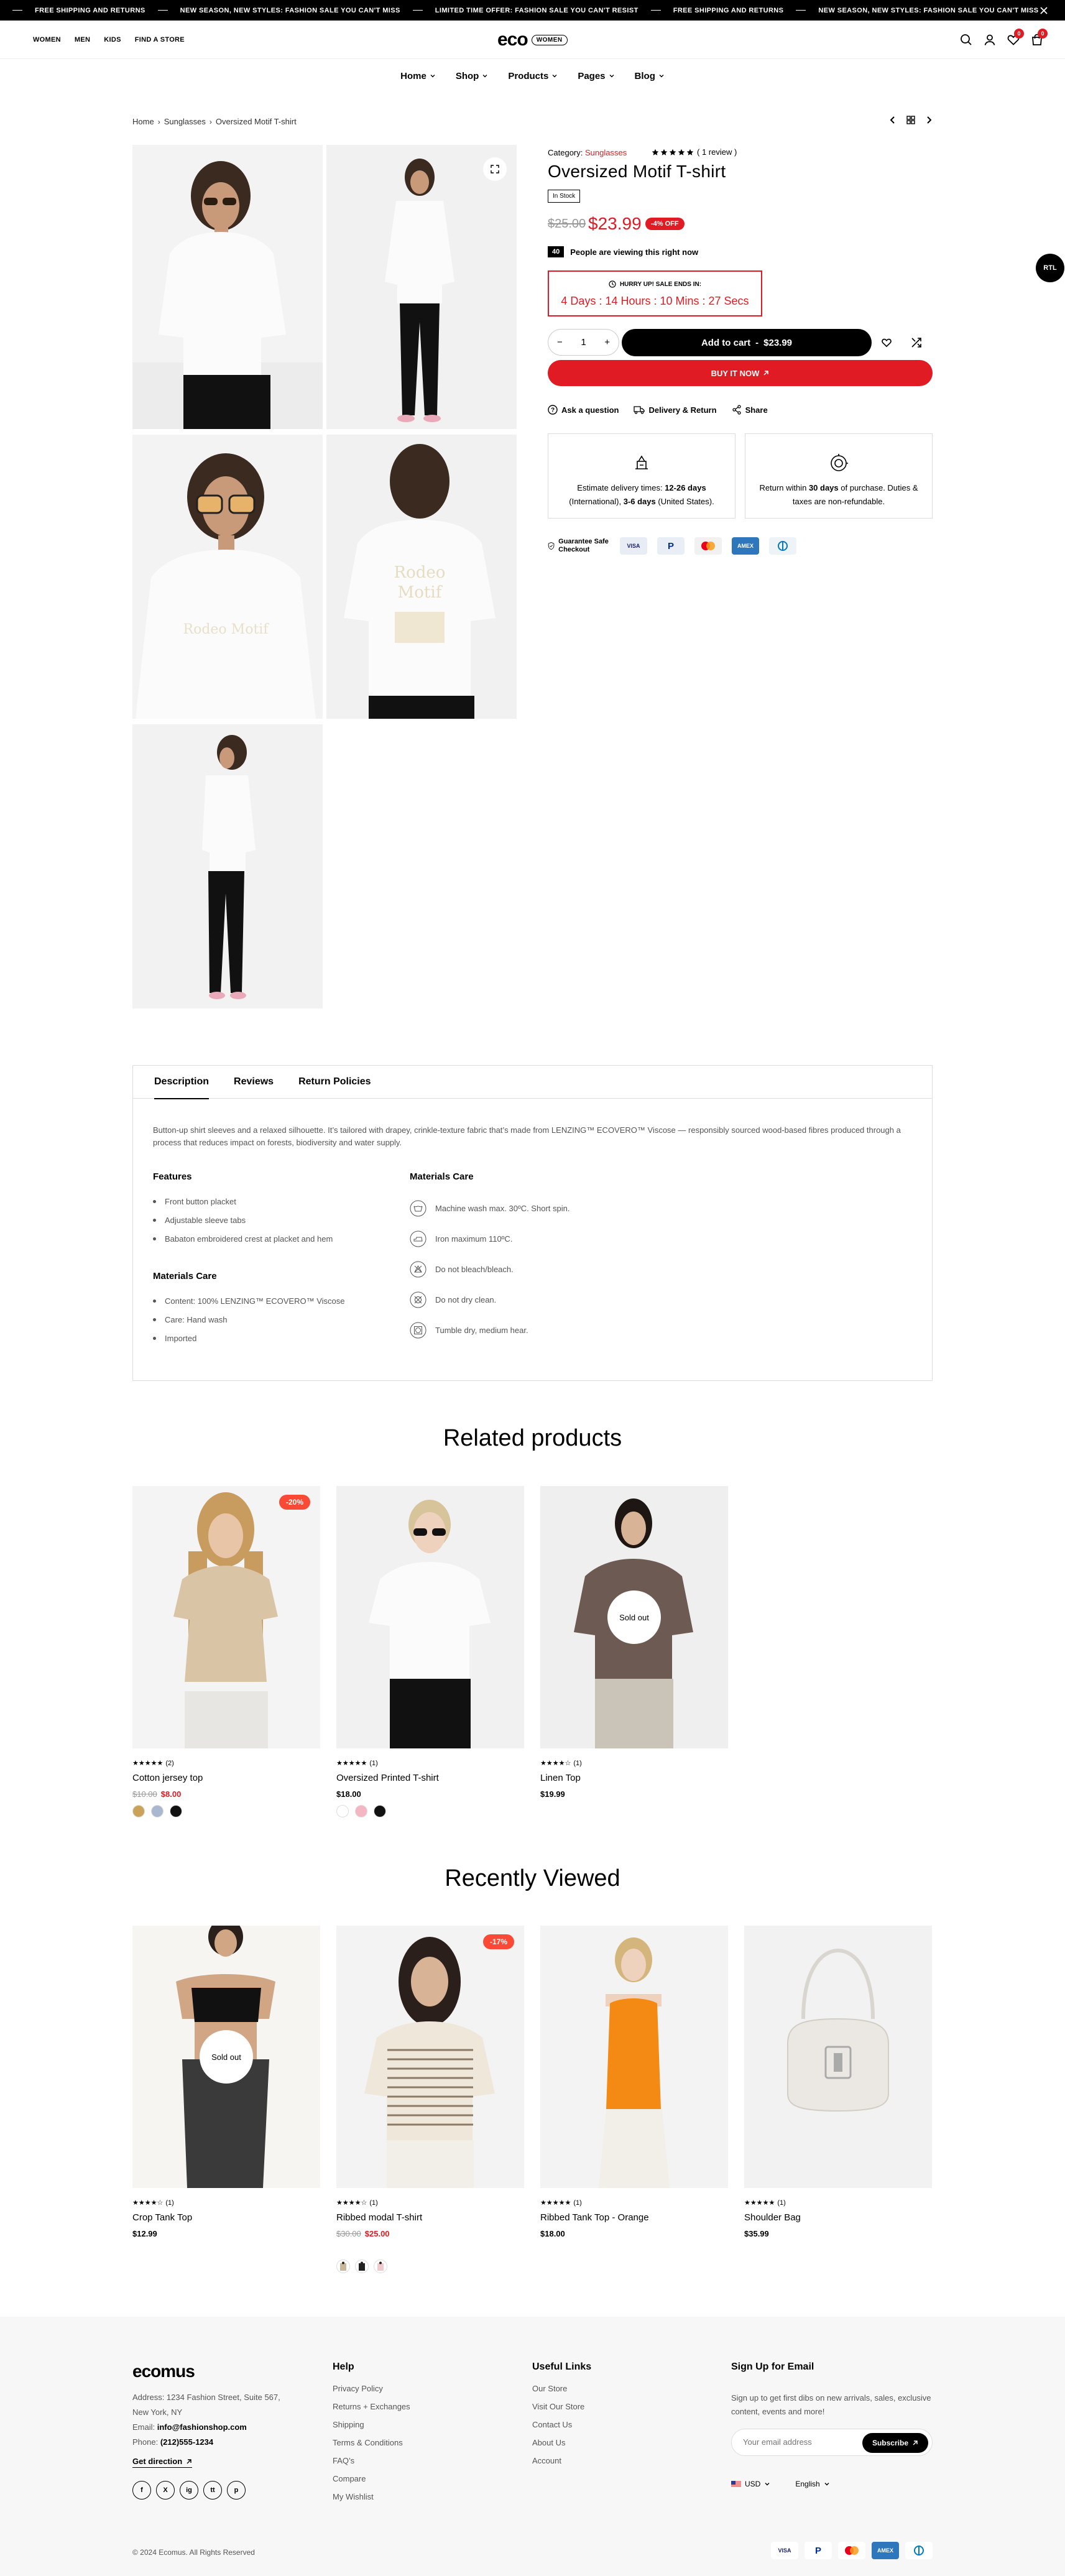 This screenshot has height=2576, width=1065. Describe the element at coordinates (185, 121) in the screenshot. I see `breadcrumb-category: Sunglasses` at that location.